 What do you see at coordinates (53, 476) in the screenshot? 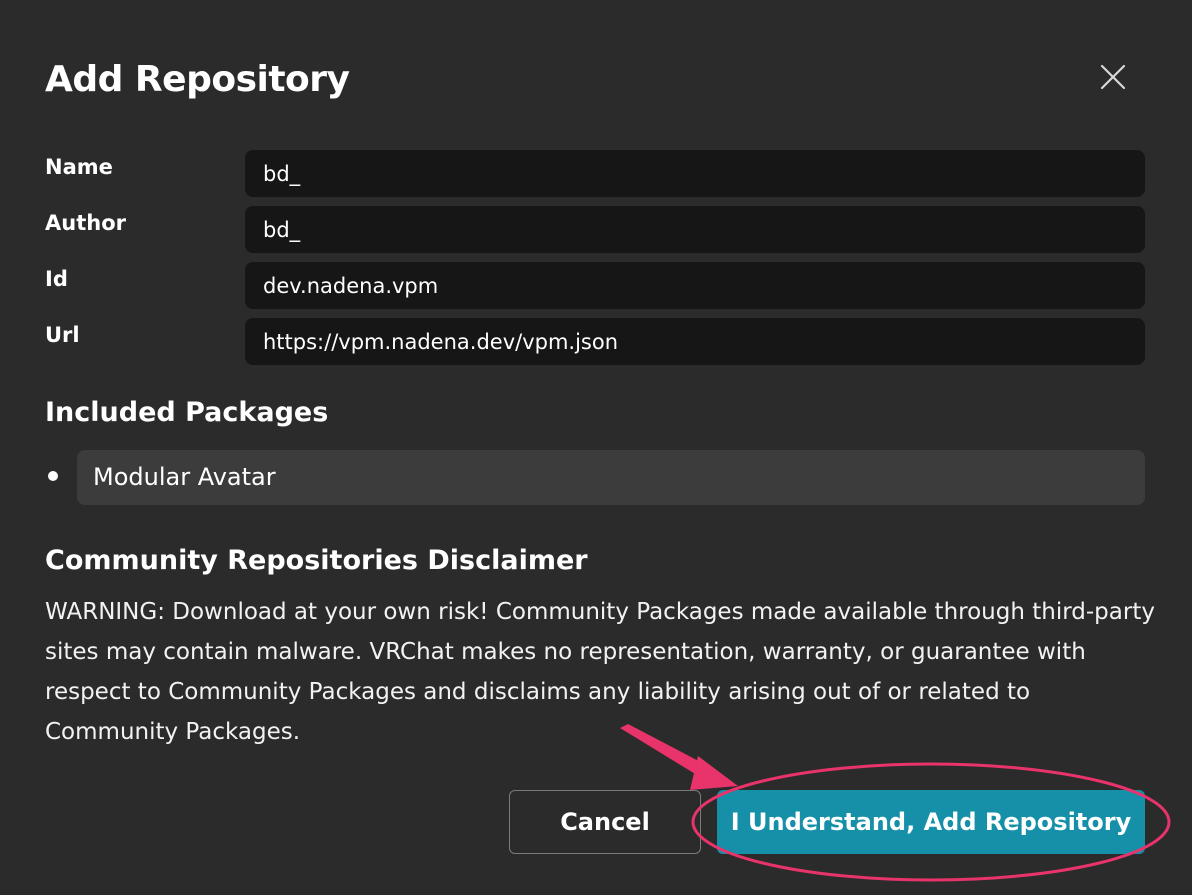
I see `bullet-icon` at bounding box center [53, 476].